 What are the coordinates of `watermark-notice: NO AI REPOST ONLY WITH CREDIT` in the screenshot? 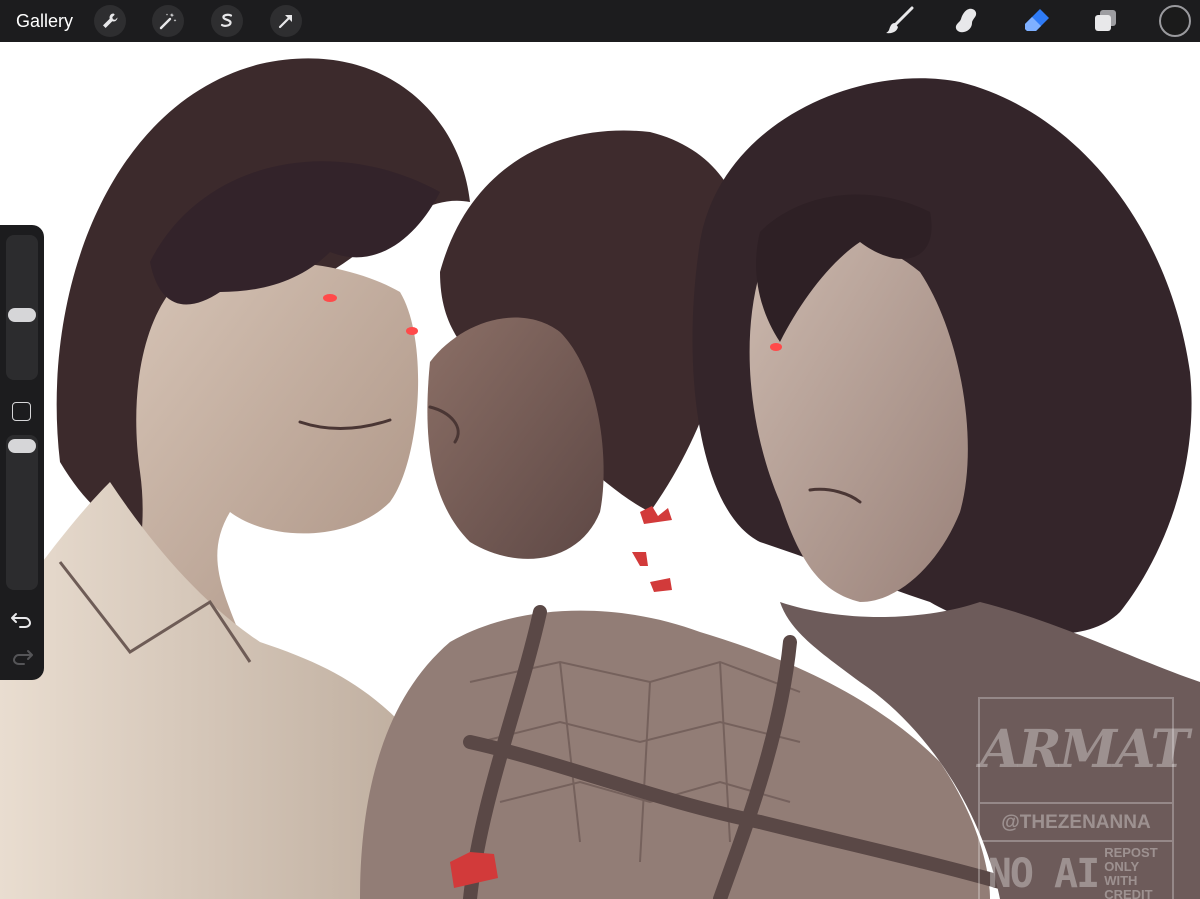 It's located at (1076, 869).